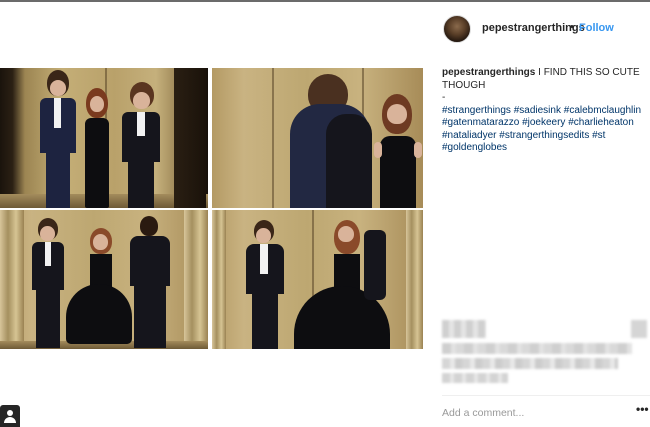 Image resolution: width=650 pixels, height=427 pixels. I want to click on hashtag-link: #strangerthings, so click(476, 110).